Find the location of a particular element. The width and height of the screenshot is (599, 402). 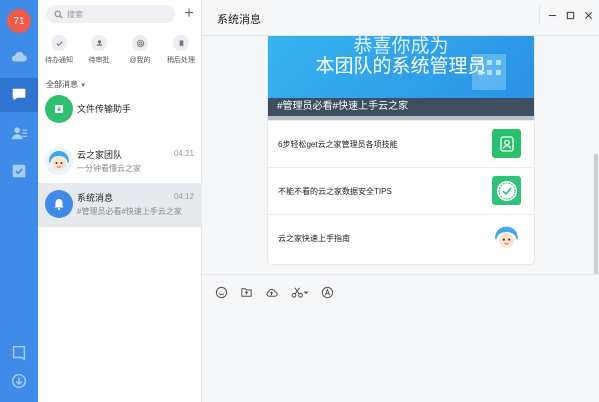

security-badge-icon is located at coordinates (506, 190).